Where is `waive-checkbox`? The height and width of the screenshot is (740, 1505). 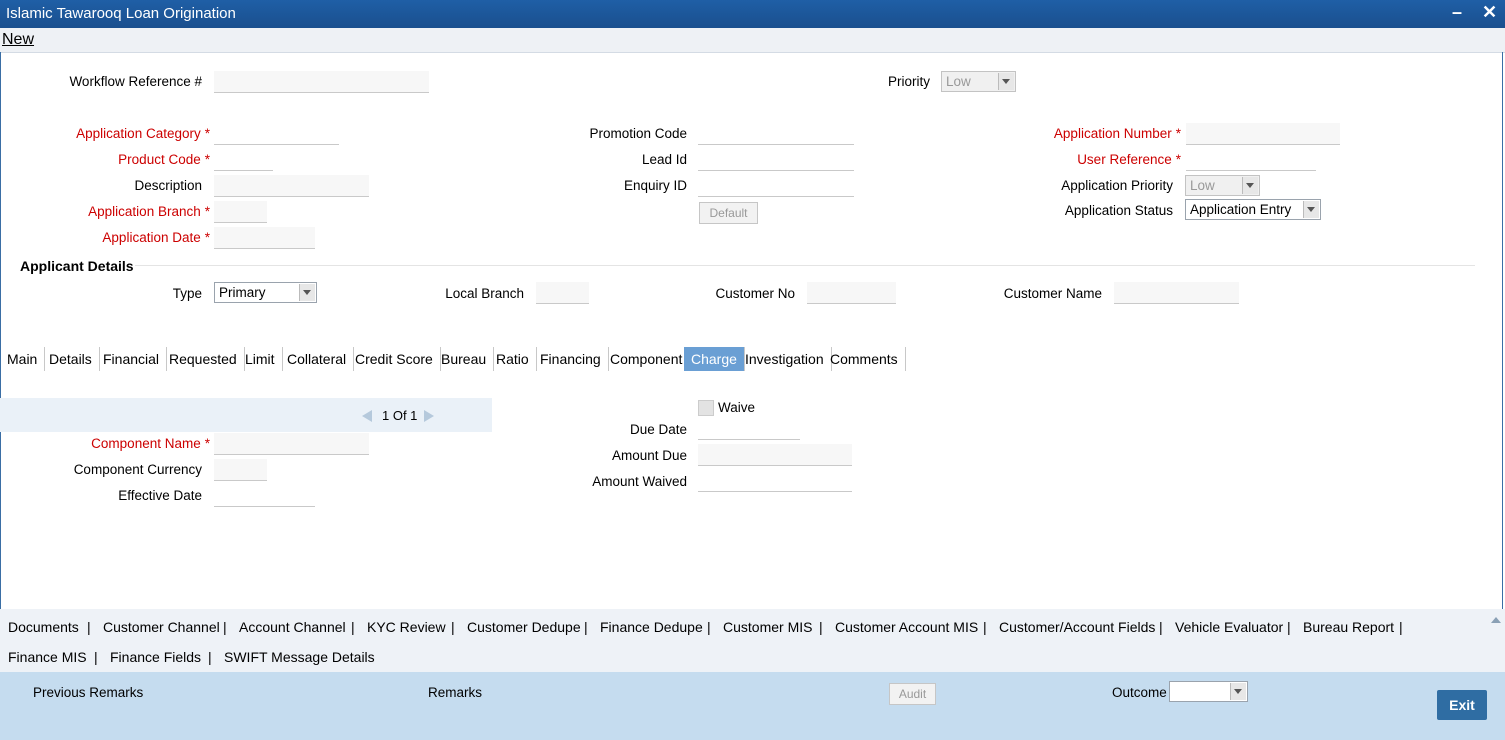
waive-checkbox is located at coordinates (706, 408).